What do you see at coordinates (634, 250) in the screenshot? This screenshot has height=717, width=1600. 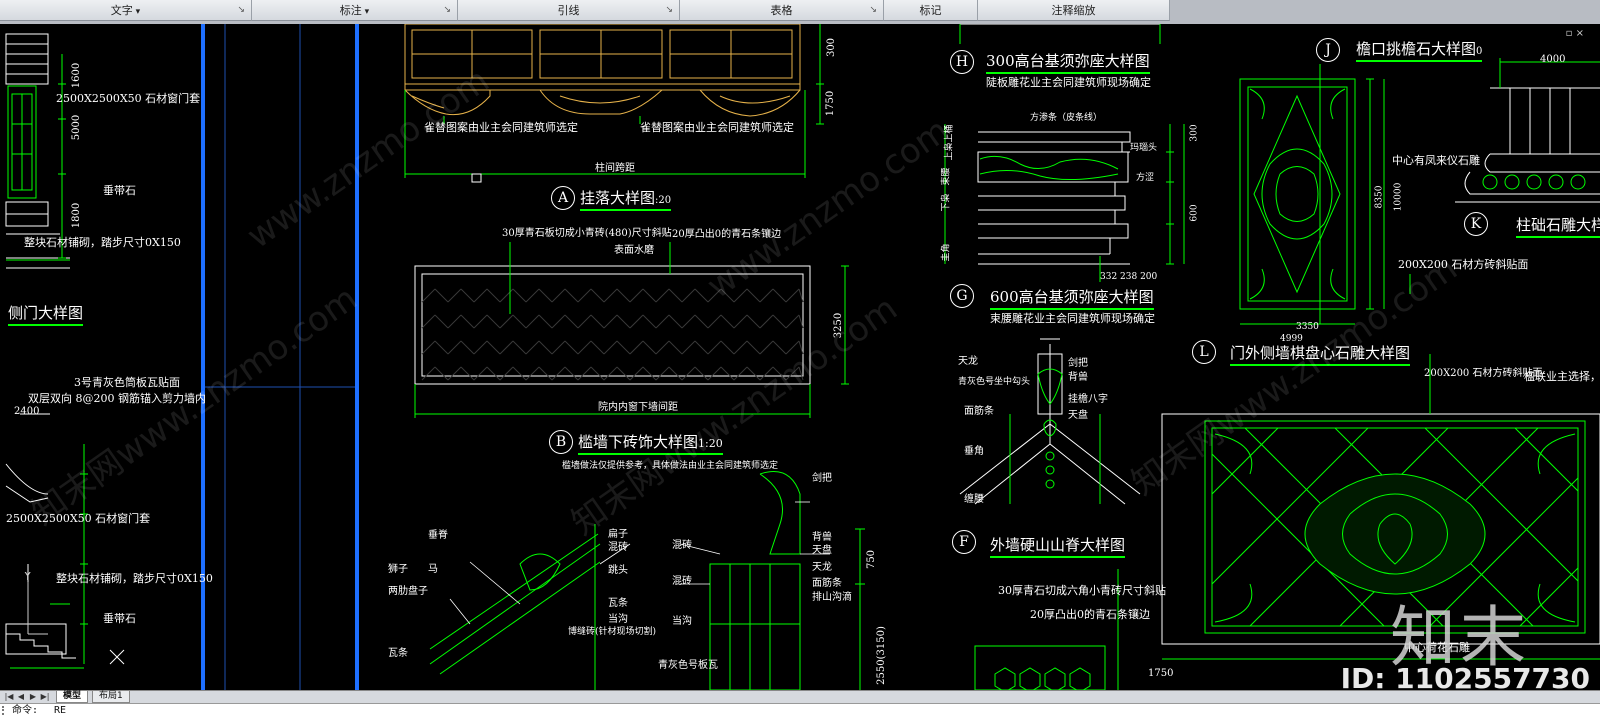 I see `note-b-brick-finish: 表面水磨` at bounding box center [634, 250].